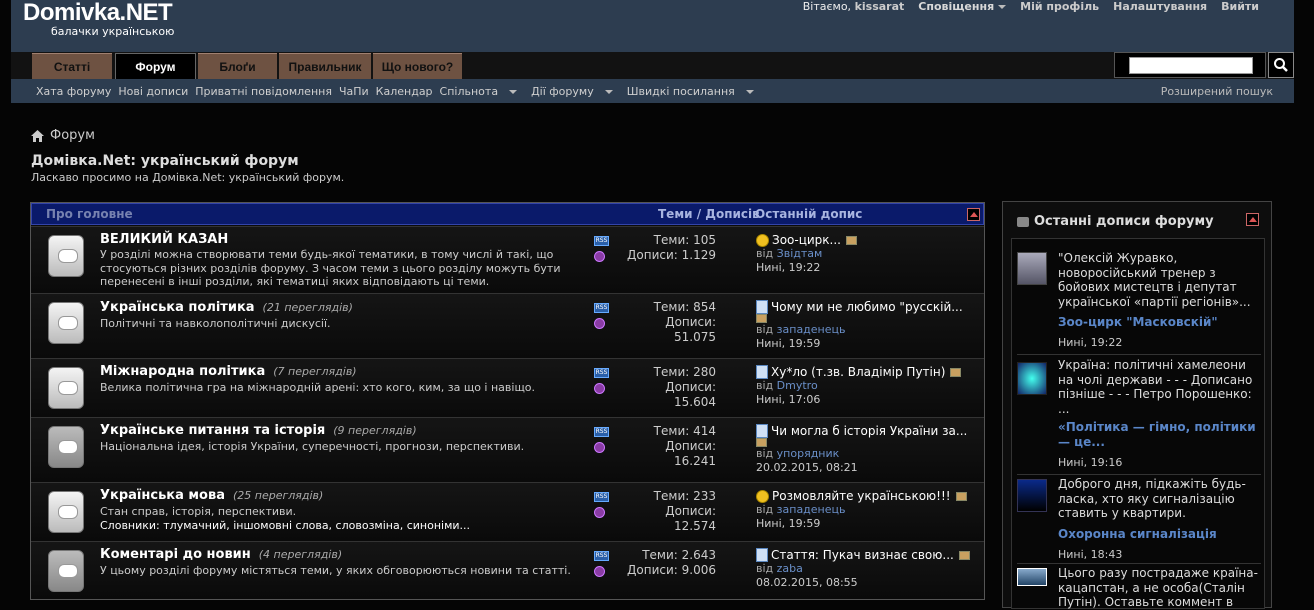 This screenshot has width=1314, height=610. Describe the element at coordinates (1059, 6) in the screenshot. I see `profile-link: Мій профіль` at that location.